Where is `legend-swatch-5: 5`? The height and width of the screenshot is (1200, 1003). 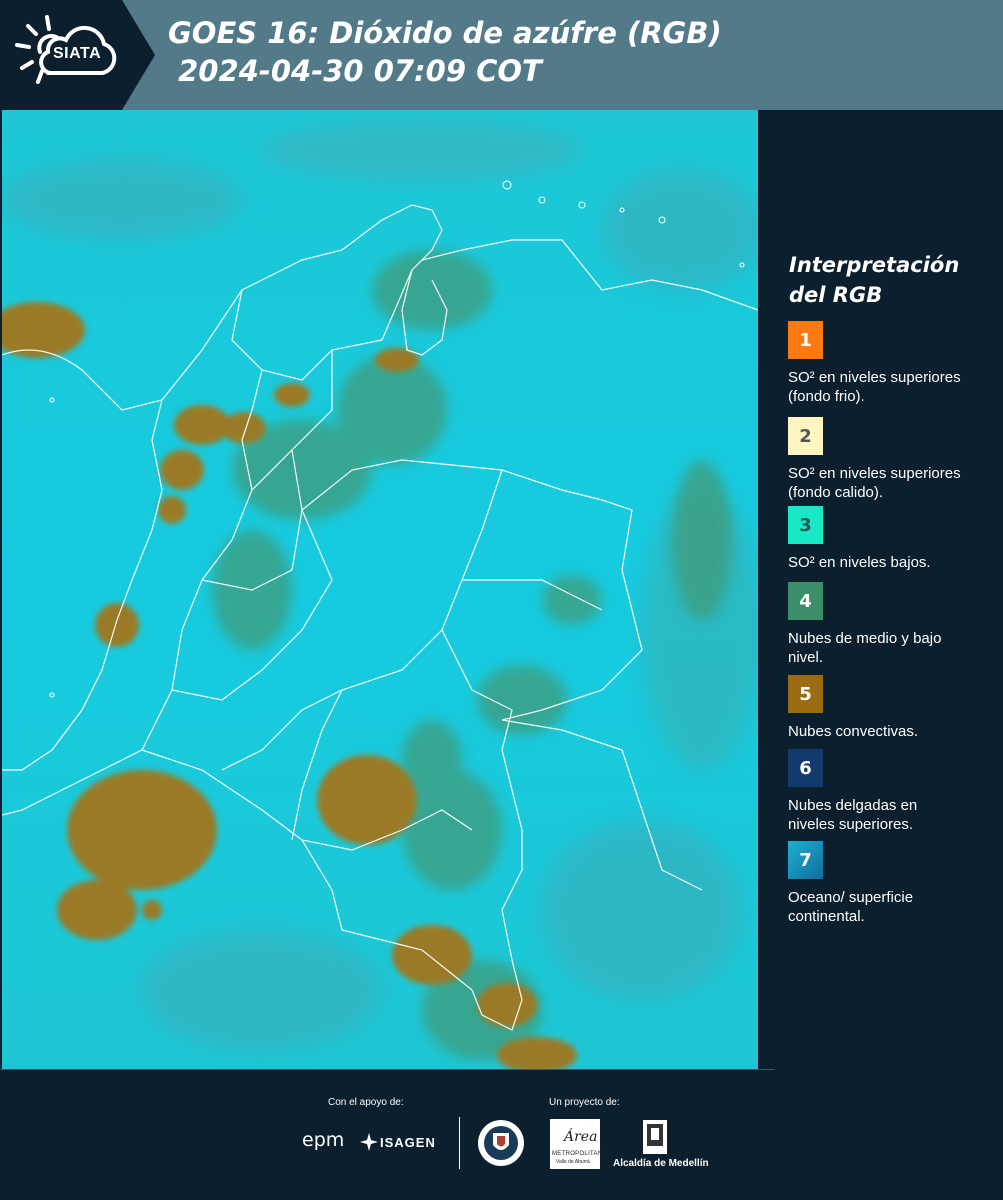 legend-swatch-5: 5 is located at coordinates (805, 694).